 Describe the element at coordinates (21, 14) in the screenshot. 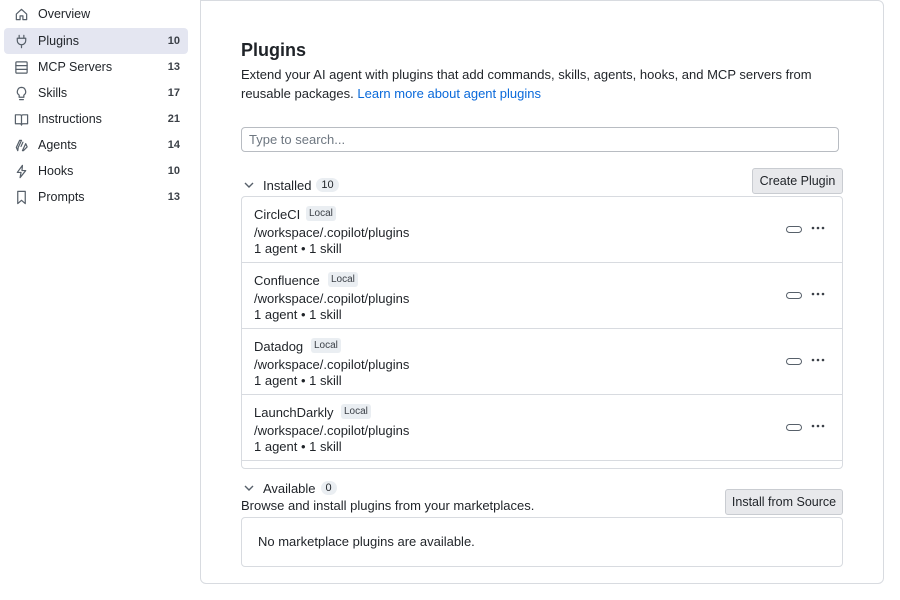

I see `home-icon` at that location.